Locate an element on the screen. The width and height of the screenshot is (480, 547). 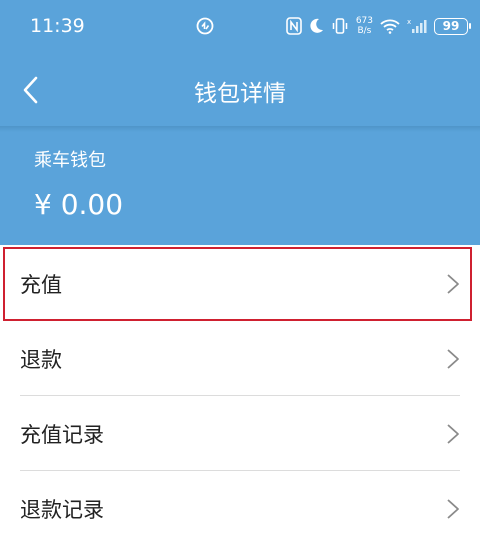
net-speed-value: 673 is located at coordinates (364, 21).